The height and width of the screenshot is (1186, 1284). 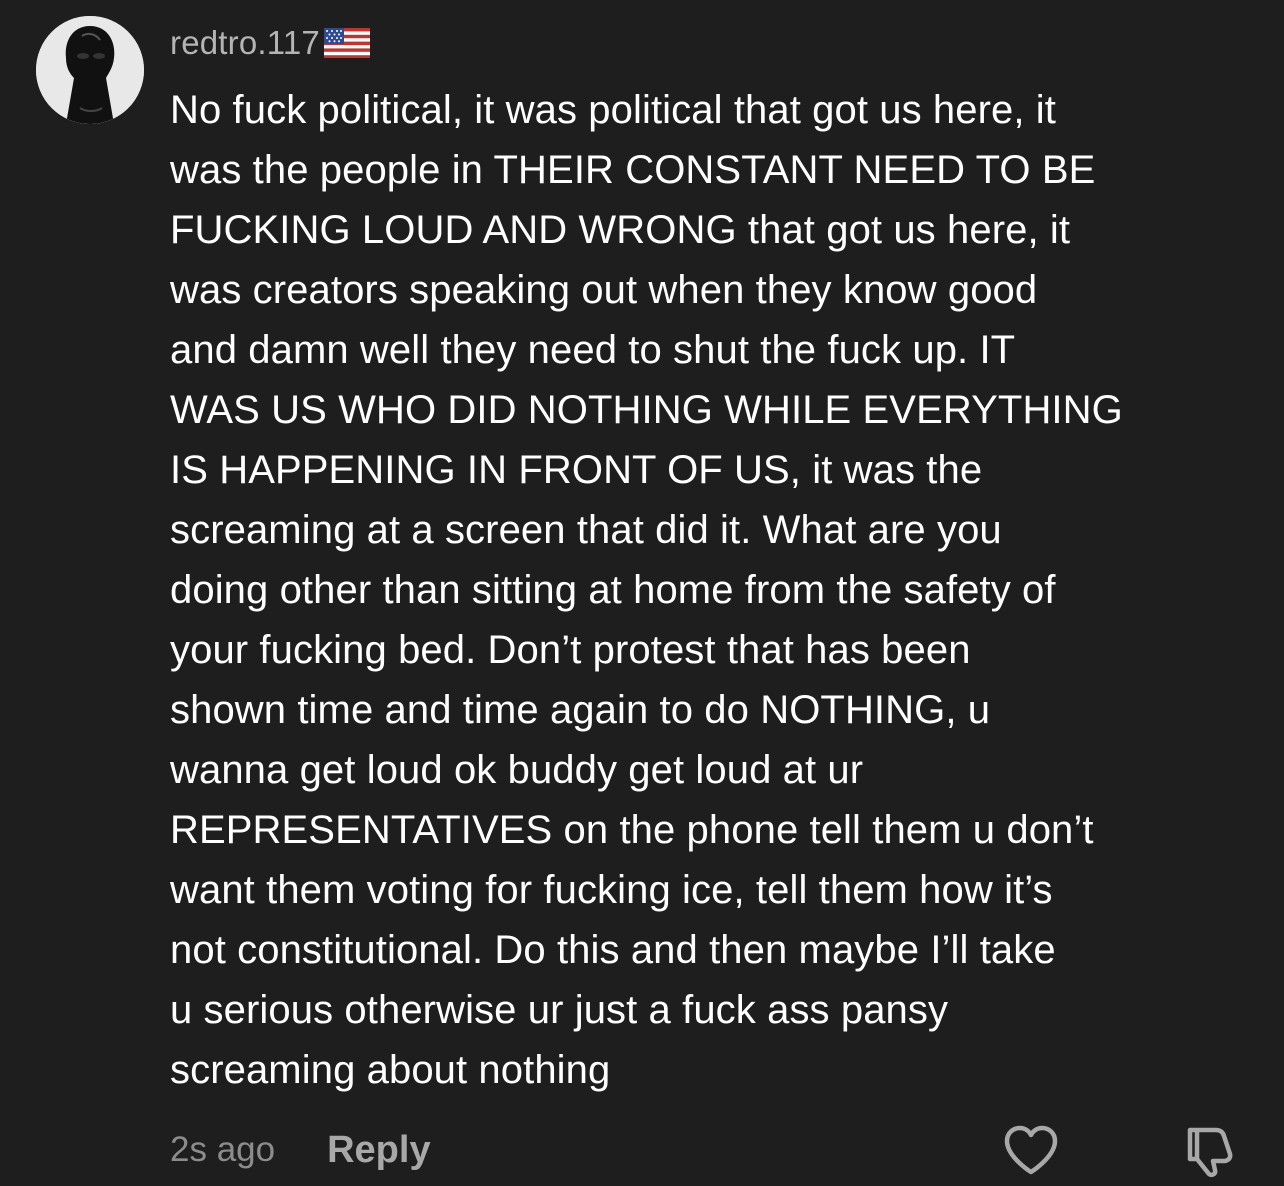 I want to click on thumbs-down-icon, so click(x=1209, y=1150).